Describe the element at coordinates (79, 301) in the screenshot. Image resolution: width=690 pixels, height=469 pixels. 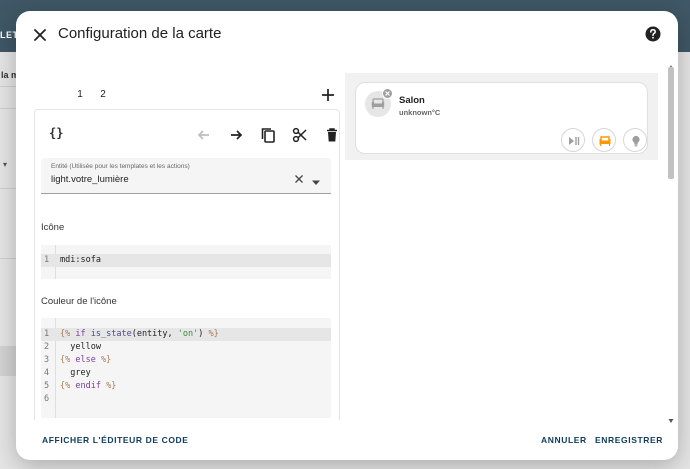
I see `color-section-label: Couleur de l'icône` at that location.